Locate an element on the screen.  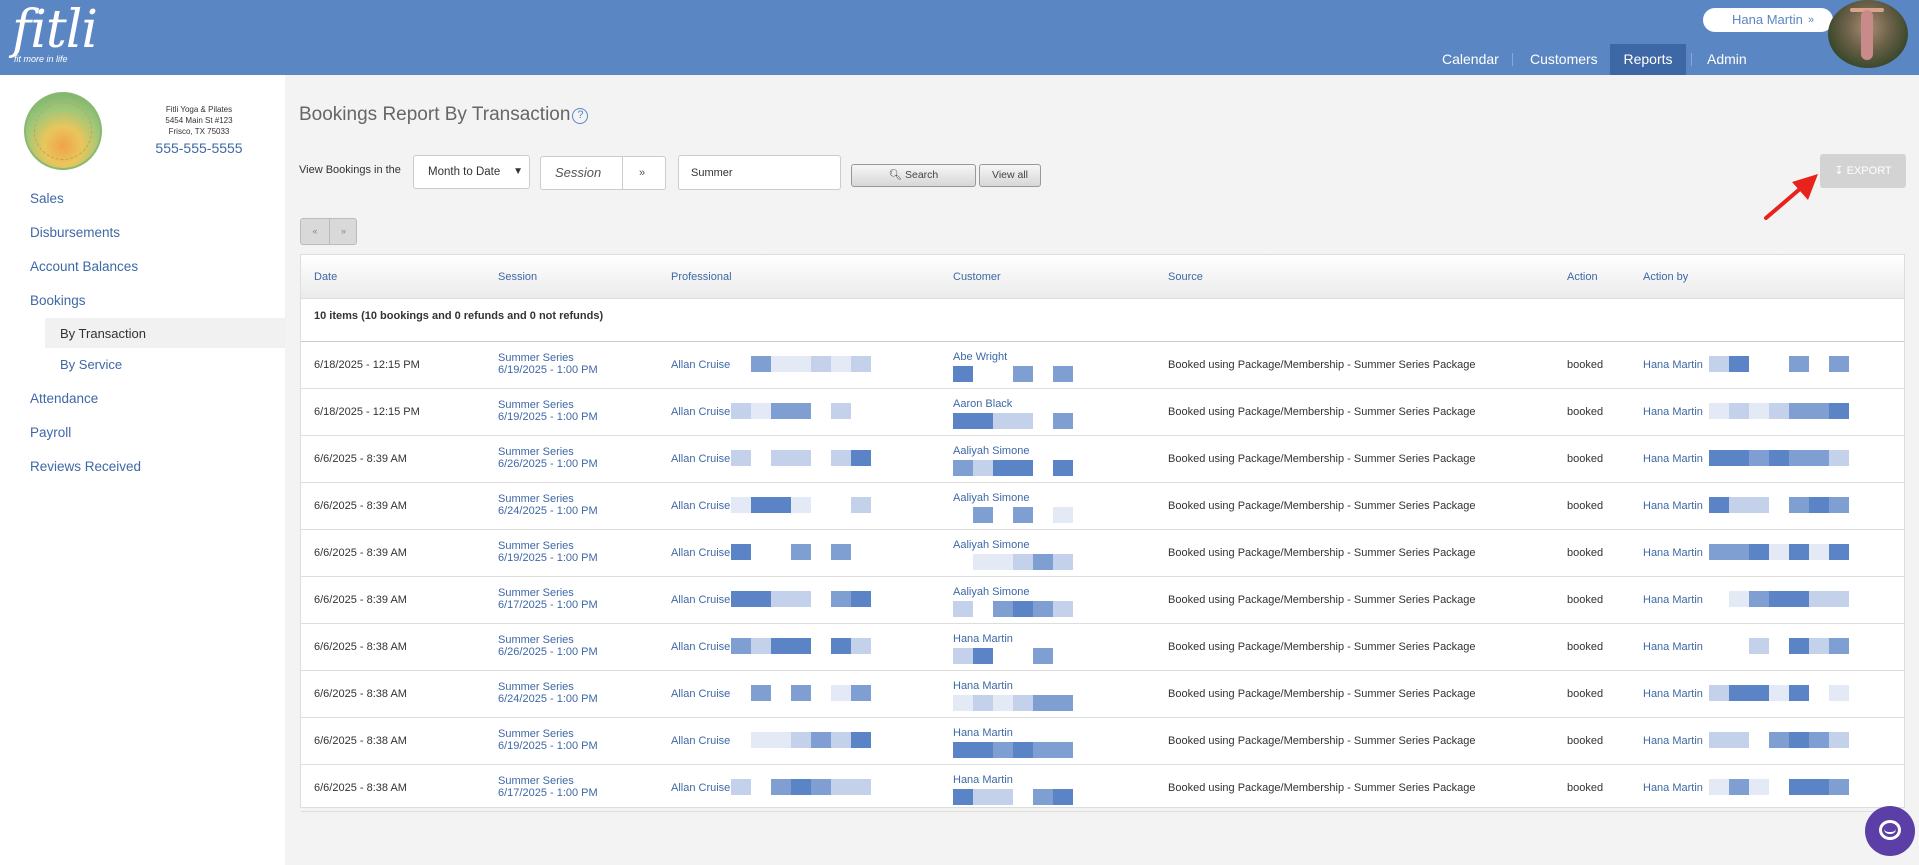
cell-date: 6/6/2025 - 8:39 AM is located at coordinates (360, 506).